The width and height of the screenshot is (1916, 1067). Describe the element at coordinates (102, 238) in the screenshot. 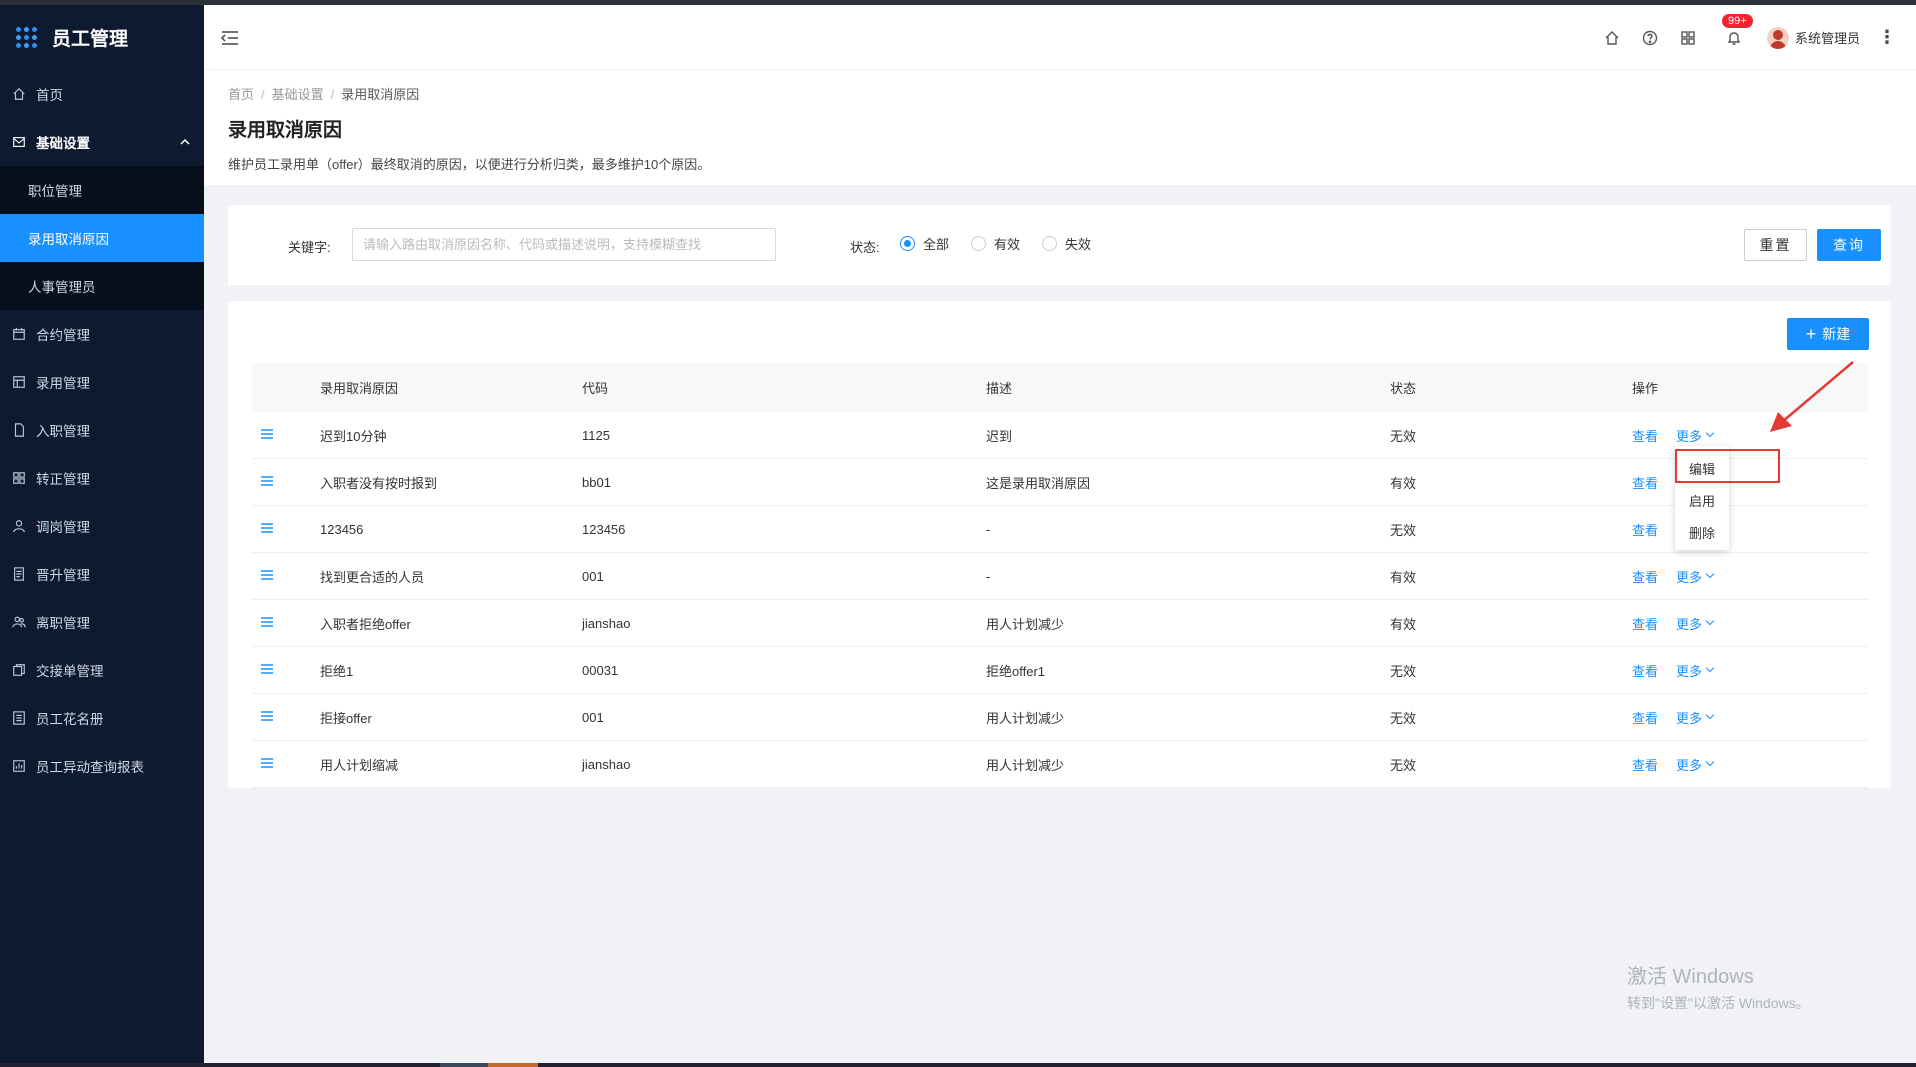

I see `sidebar-item-cancel-reason: 录用取消原因` at that location.